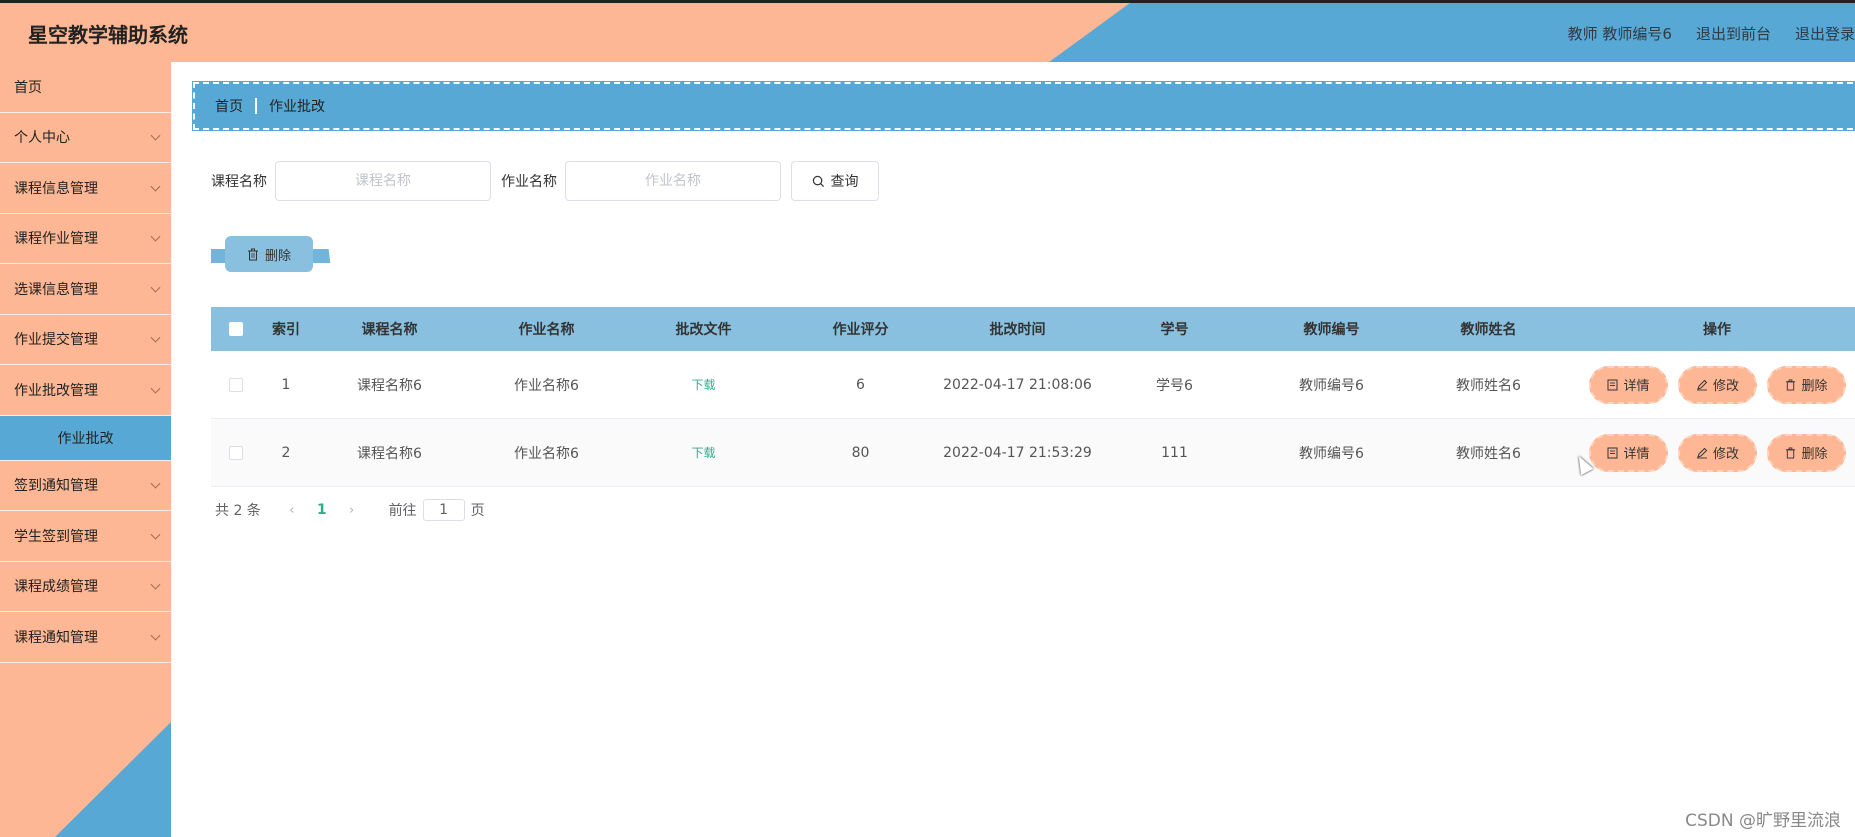 The image size is (1855, 837). Describe the element at coordinates (1017, 330) in the screenshot. I see `header-grading-time: 批改时间` at that location.